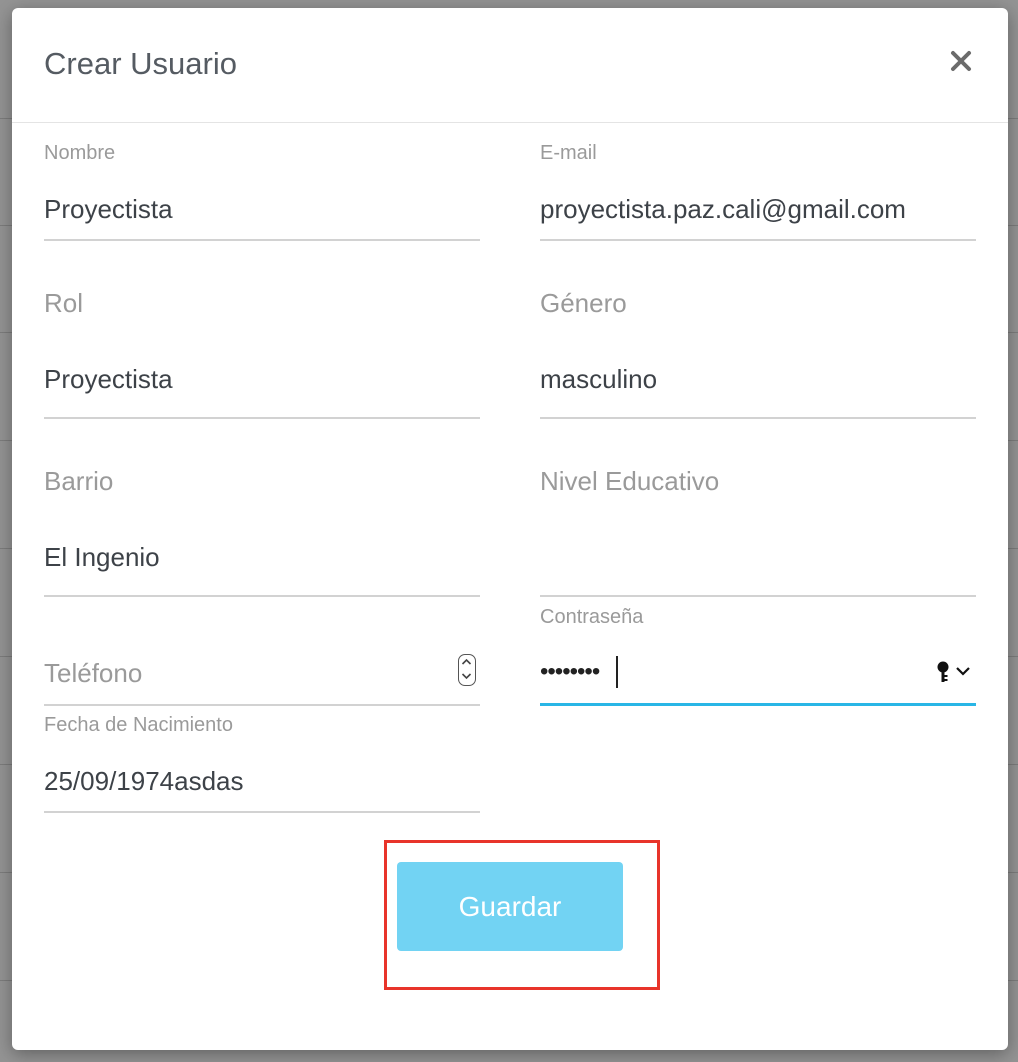 This screenshot has height=1062, width=1018. I want to click on nivel-educativo-label: Nivel Educativo, so click(630, 481).